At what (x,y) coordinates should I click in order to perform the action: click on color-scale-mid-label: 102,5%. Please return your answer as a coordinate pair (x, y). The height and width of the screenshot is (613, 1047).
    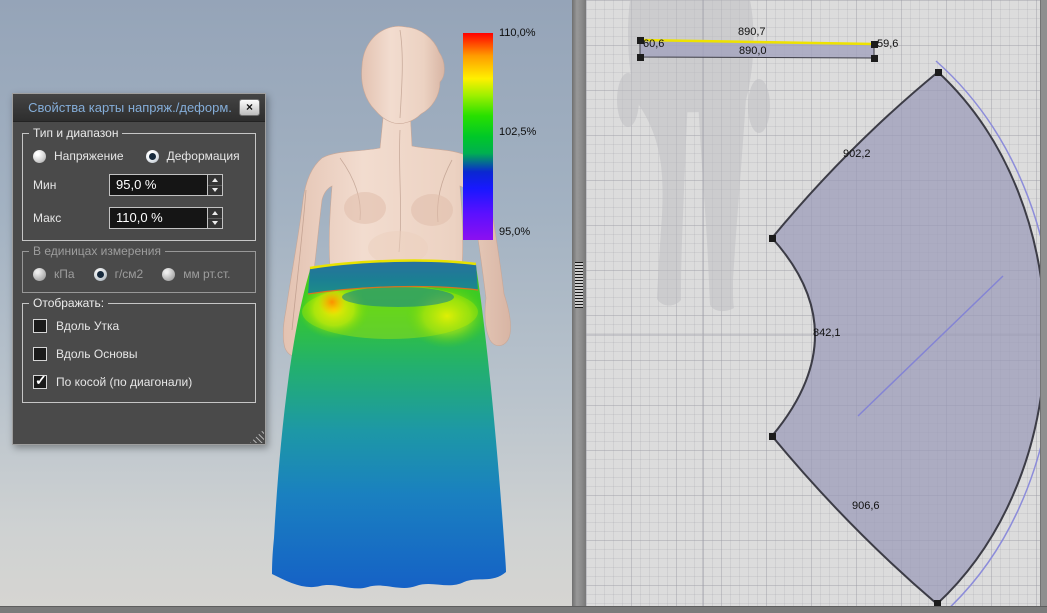
    Looking at the image, I should click on (518, 132).